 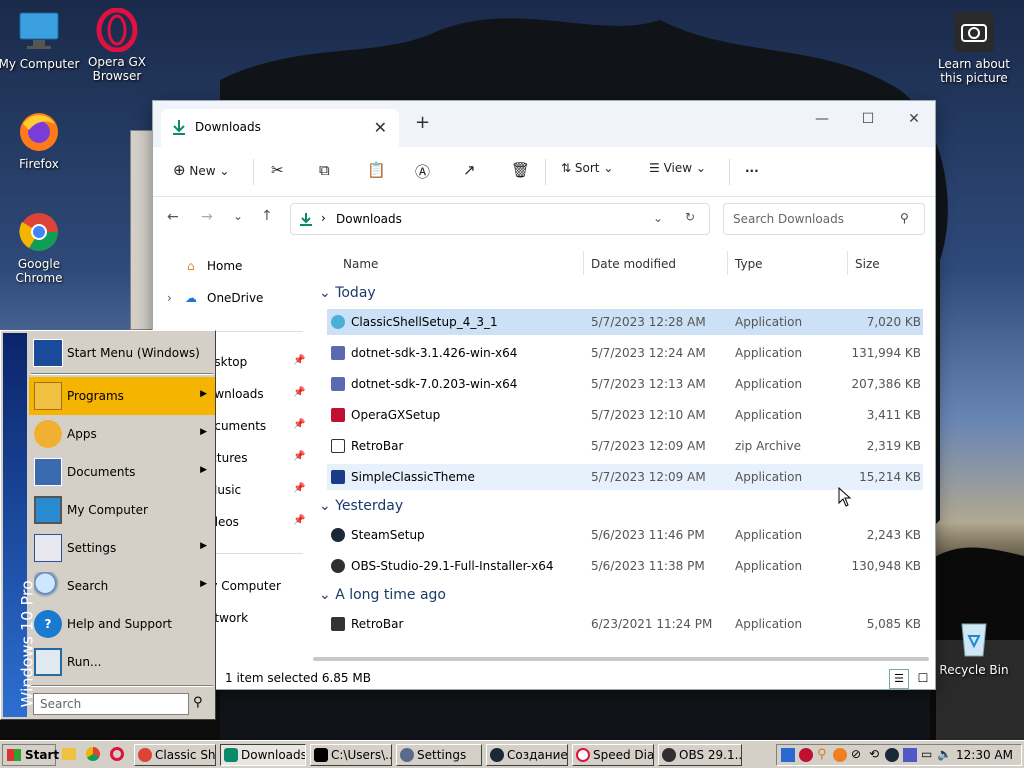 I want to click on start-menu-item-my-computer: My Computer, so click(x=122, y=510).